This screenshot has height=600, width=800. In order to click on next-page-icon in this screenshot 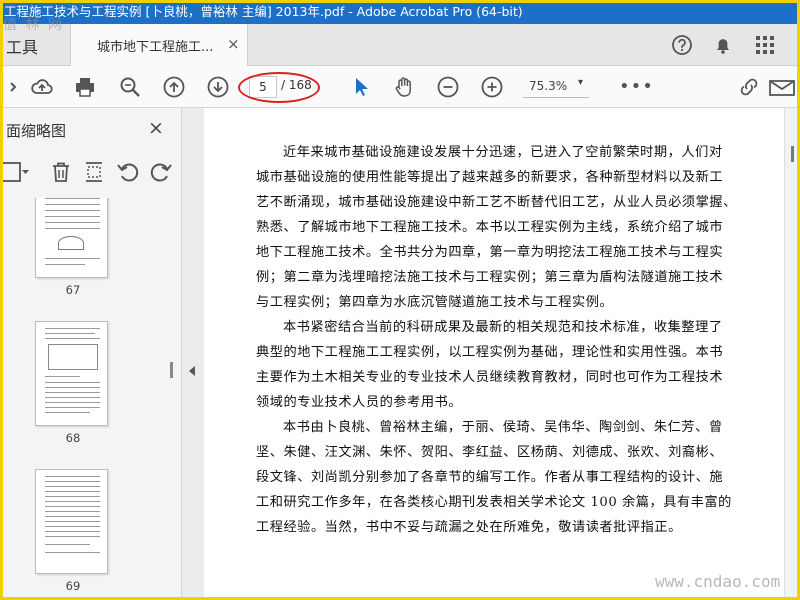, I will do `click(218, 87)`.